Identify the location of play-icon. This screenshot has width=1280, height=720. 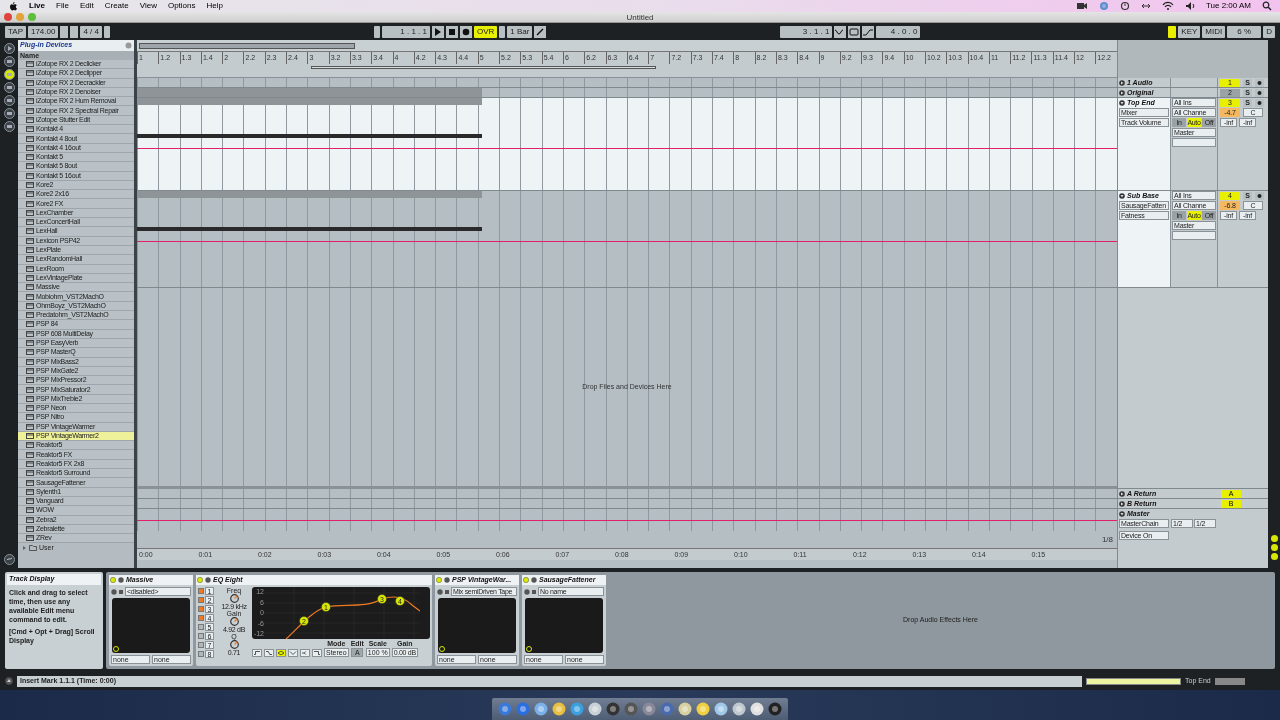
(9, 48).